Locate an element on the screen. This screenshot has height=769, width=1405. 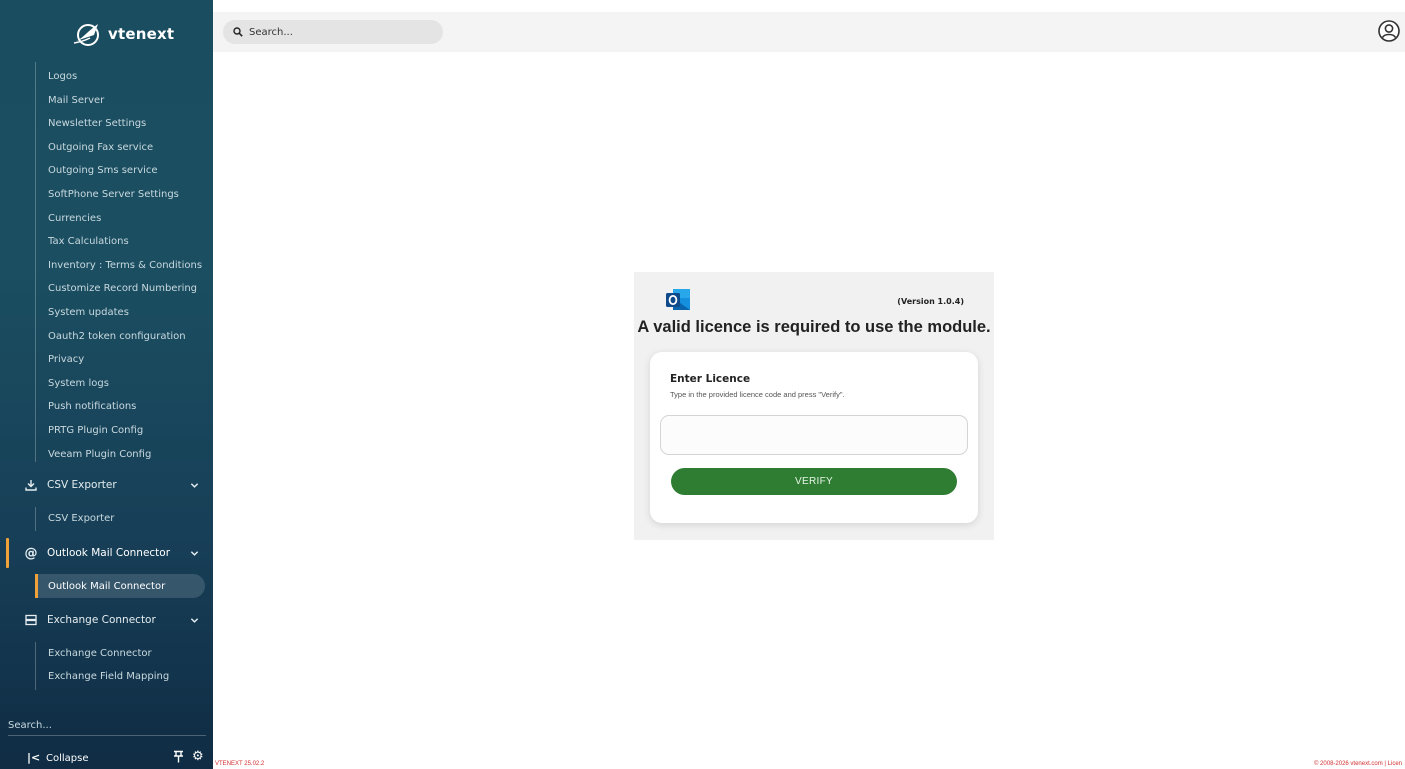
group-csv-exporter-label: CSV Exporter is located at coordinates (82, 485).